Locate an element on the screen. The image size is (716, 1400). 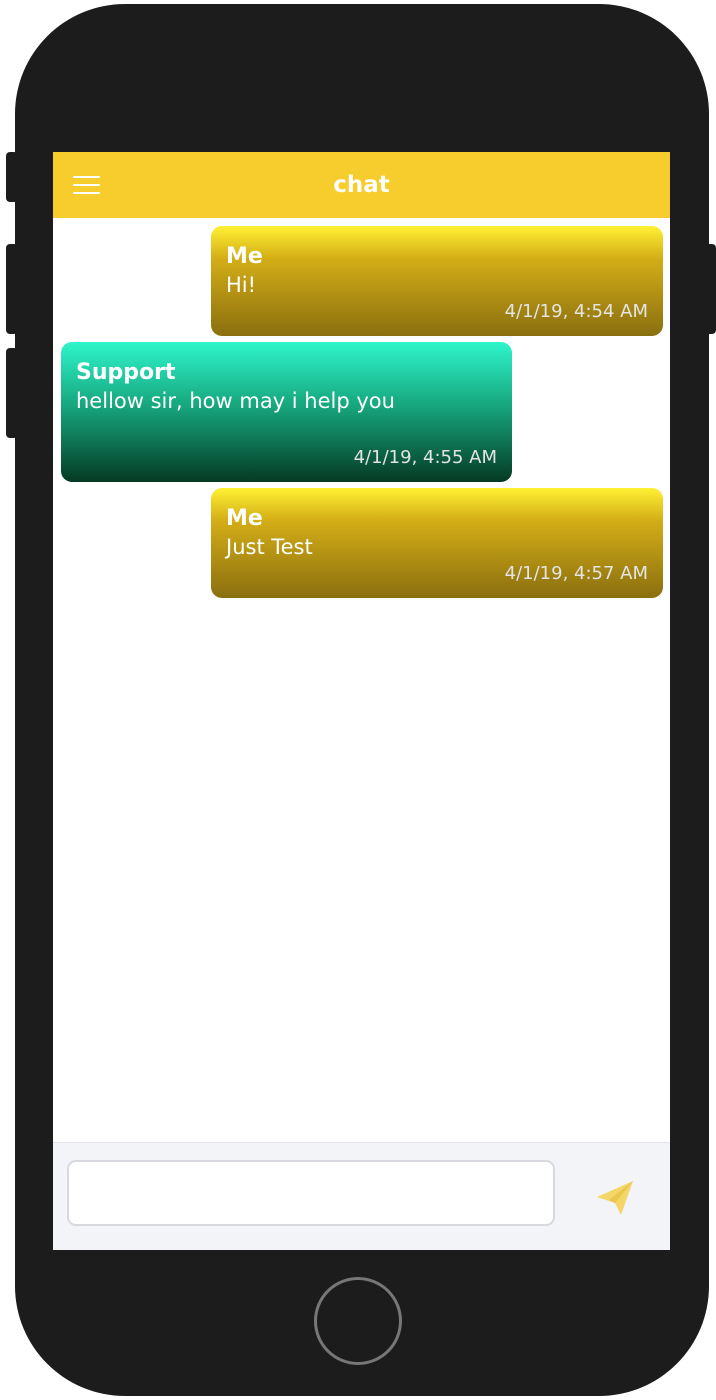
message-timestamp: 4/1/19, 4:57 AM is located at coordinates (576, 573).